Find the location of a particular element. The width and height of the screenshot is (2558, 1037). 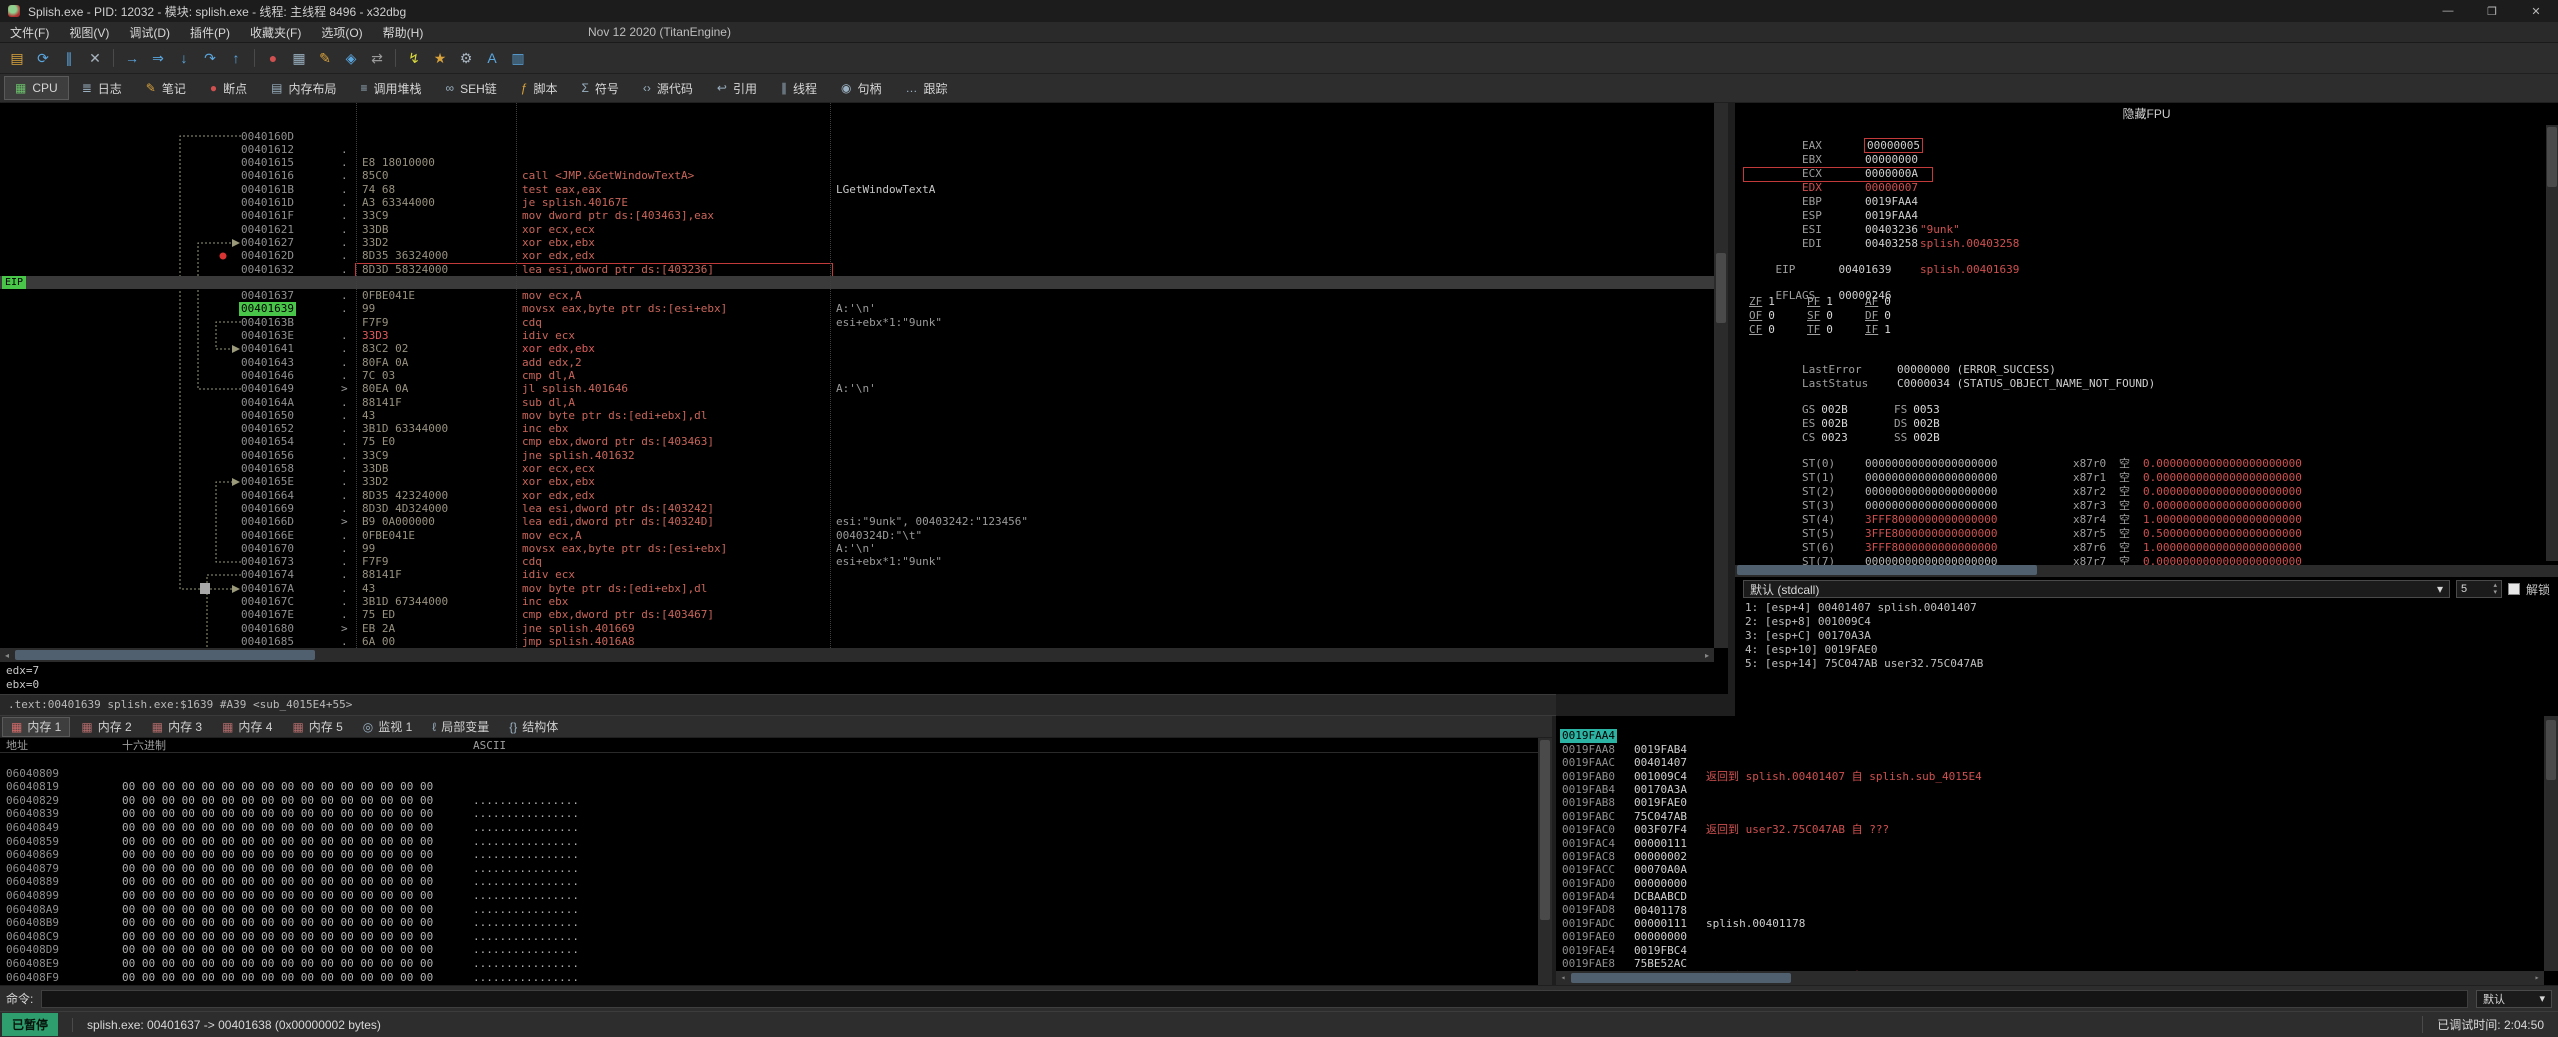

disasm-row: 00401654 . 33DB xor ebx,ebx is located at coordinates (857, 448).